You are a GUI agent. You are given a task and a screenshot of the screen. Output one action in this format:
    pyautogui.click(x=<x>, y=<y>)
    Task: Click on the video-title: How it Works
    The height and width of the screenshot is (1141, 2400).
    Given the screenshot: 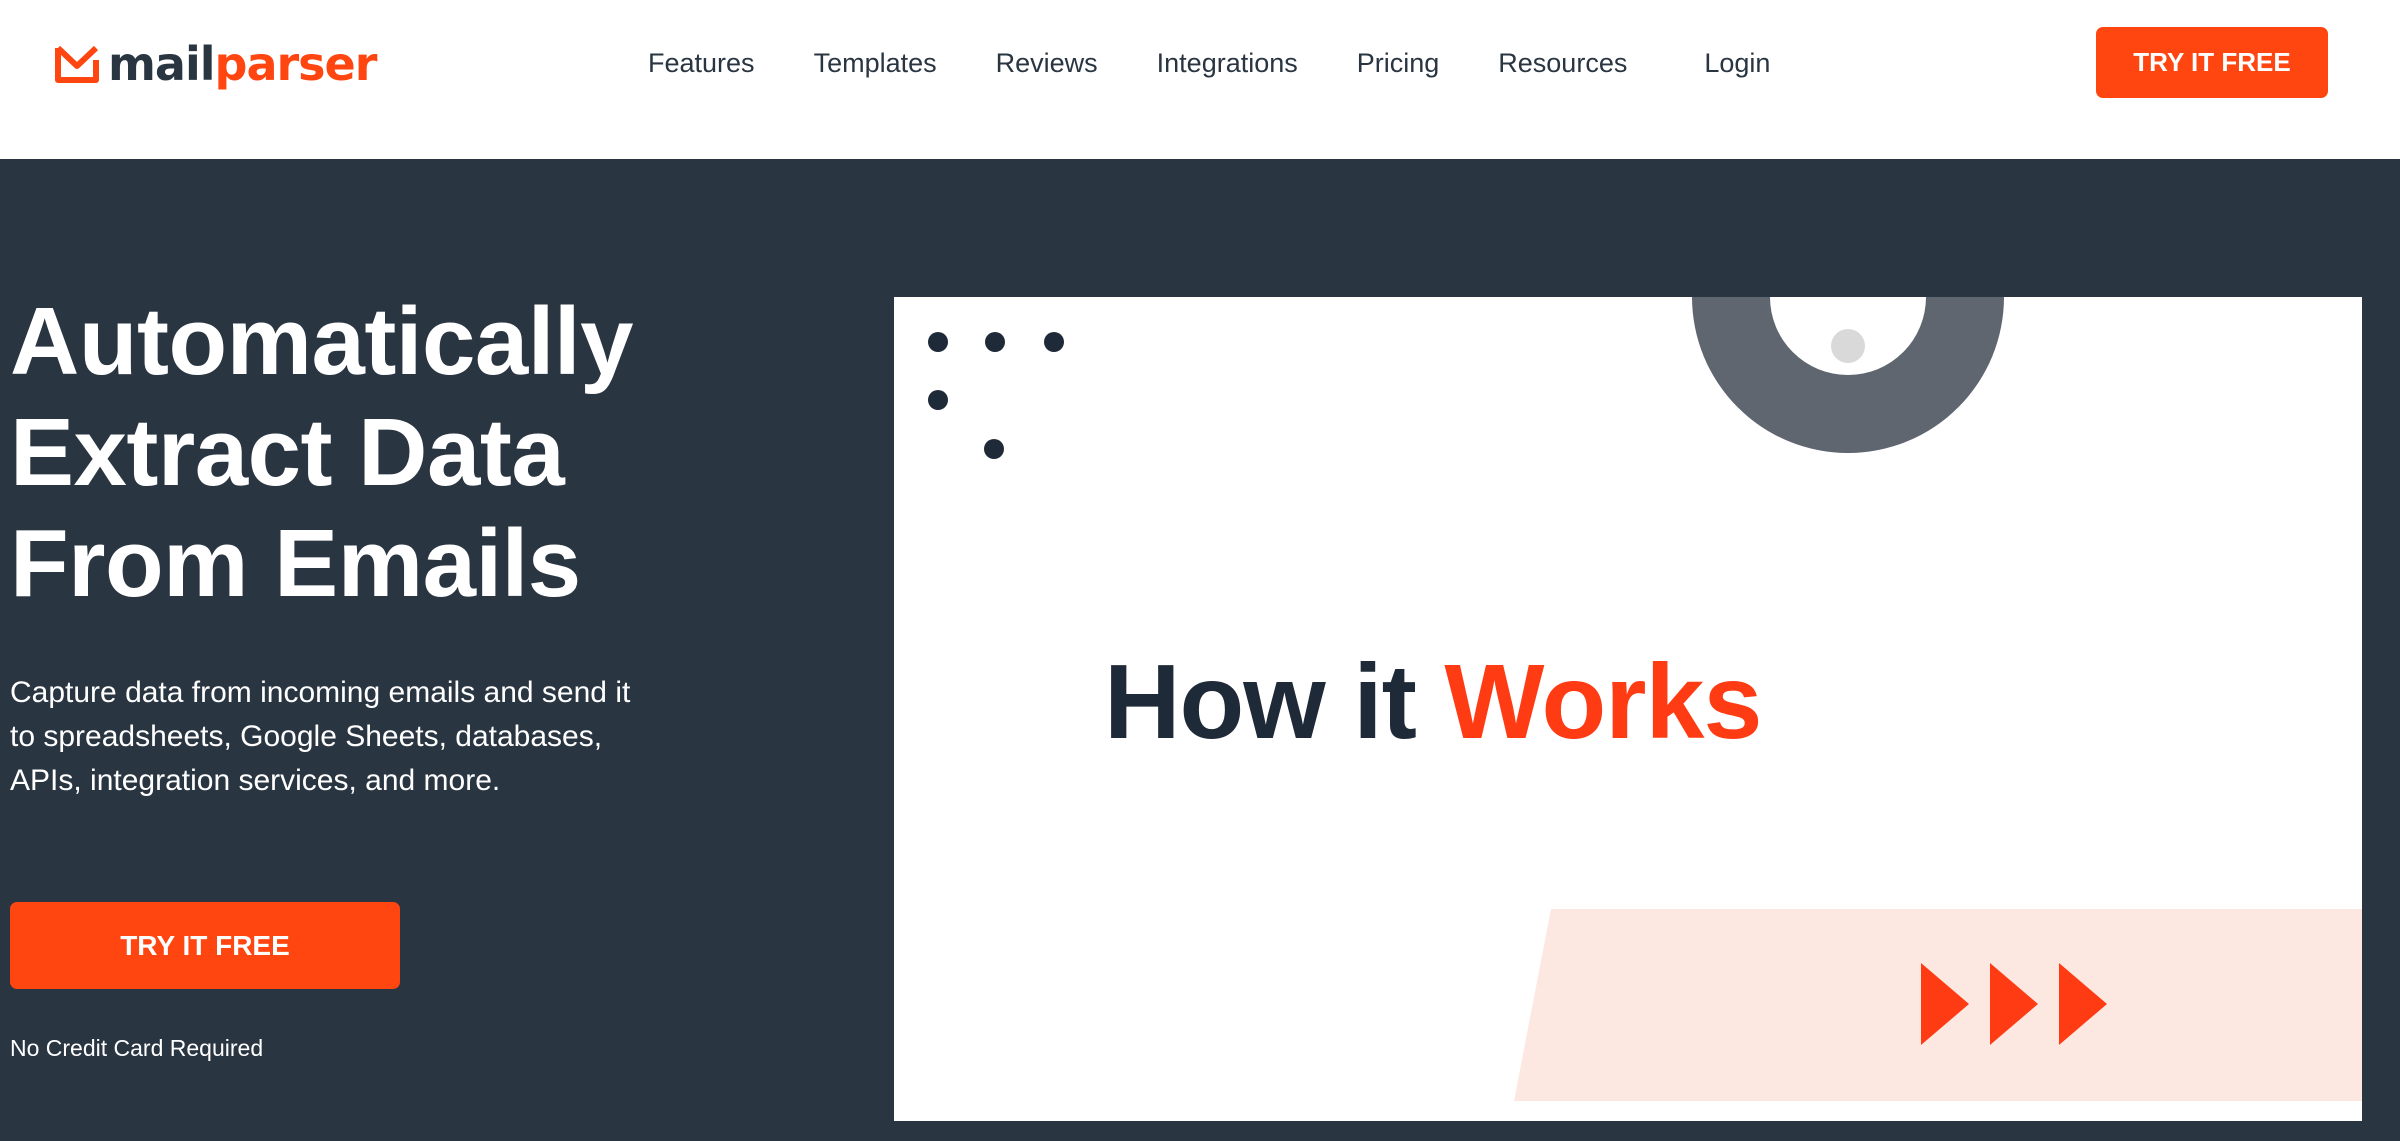 What is the action you would take?
    pyautogui.click(x=1433, y=702)
    